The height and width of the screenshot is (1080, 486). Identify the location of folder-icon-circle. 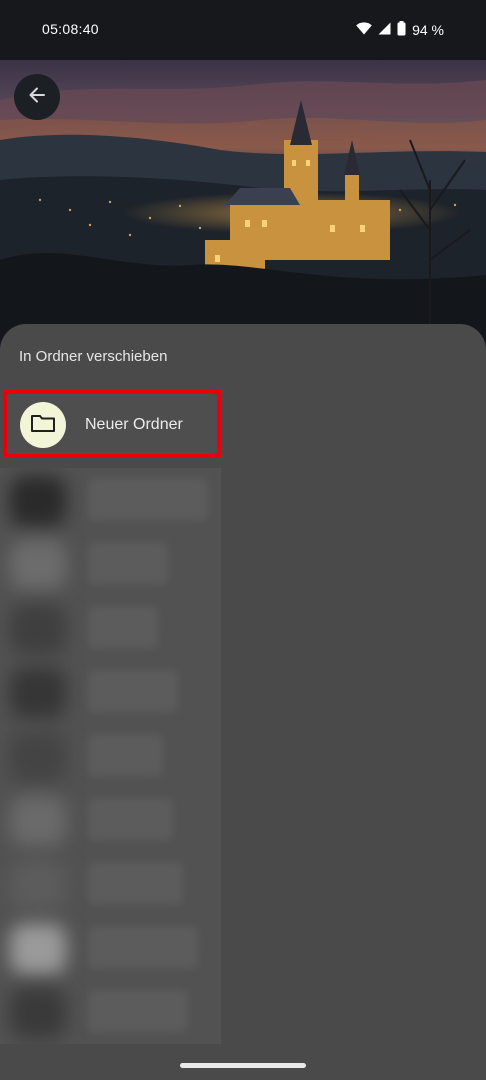
(43, 425).